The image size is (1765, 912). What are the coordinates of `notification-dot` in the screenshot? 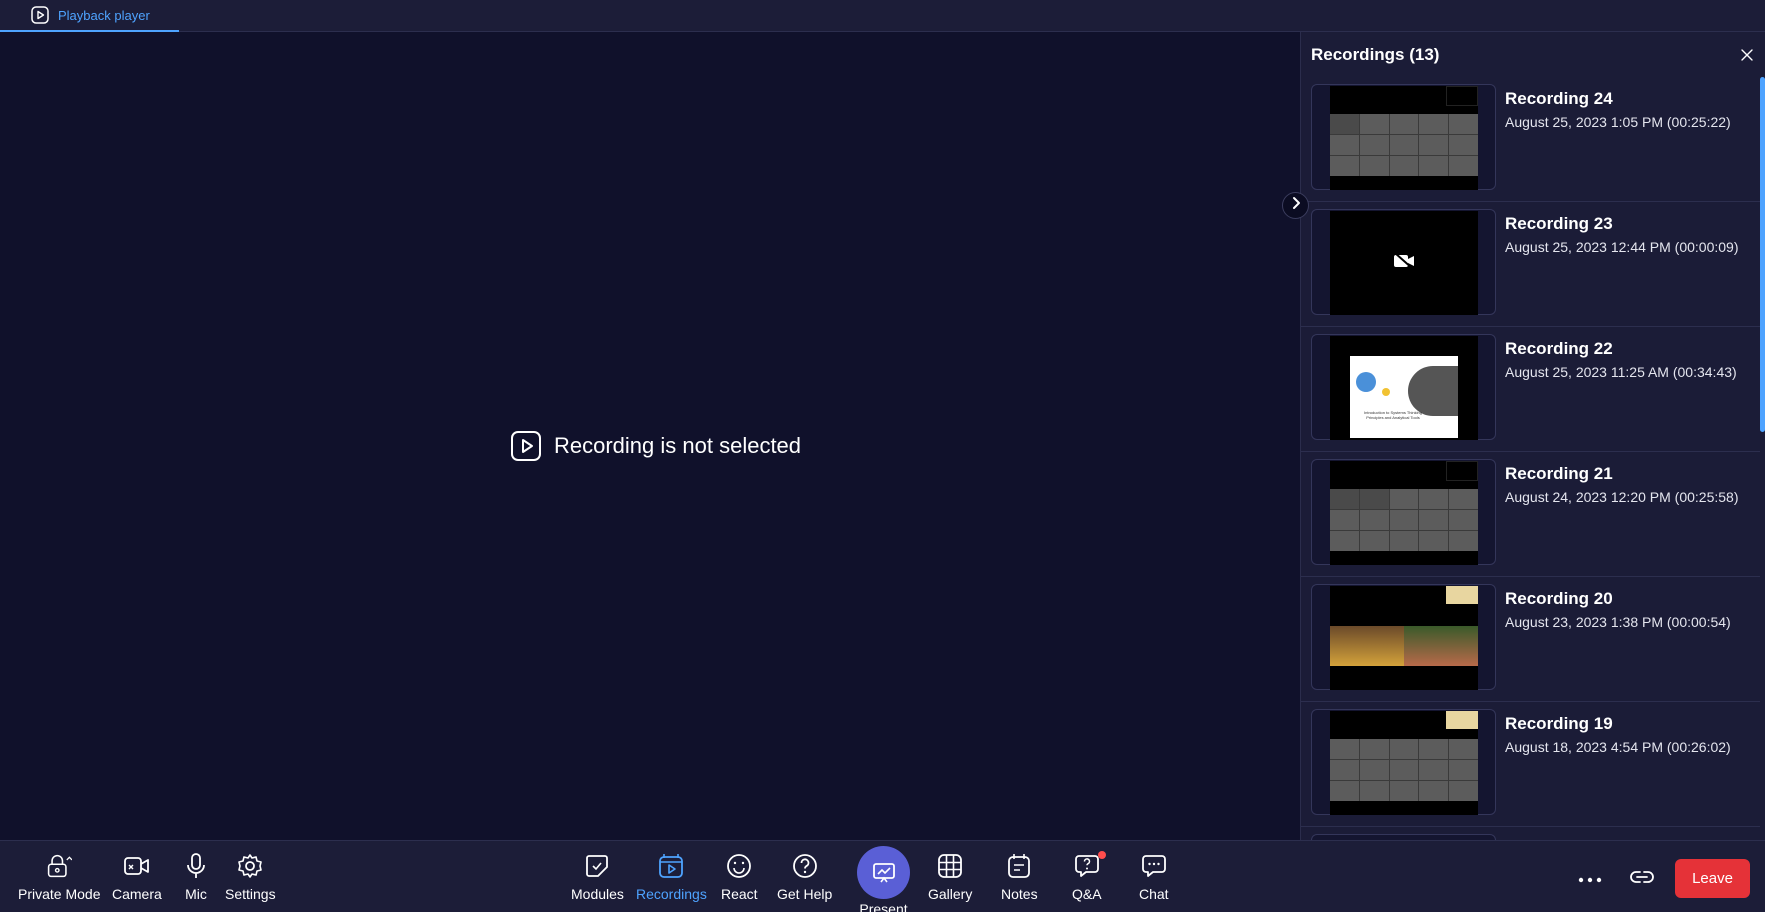 It's located at (1101, 855).